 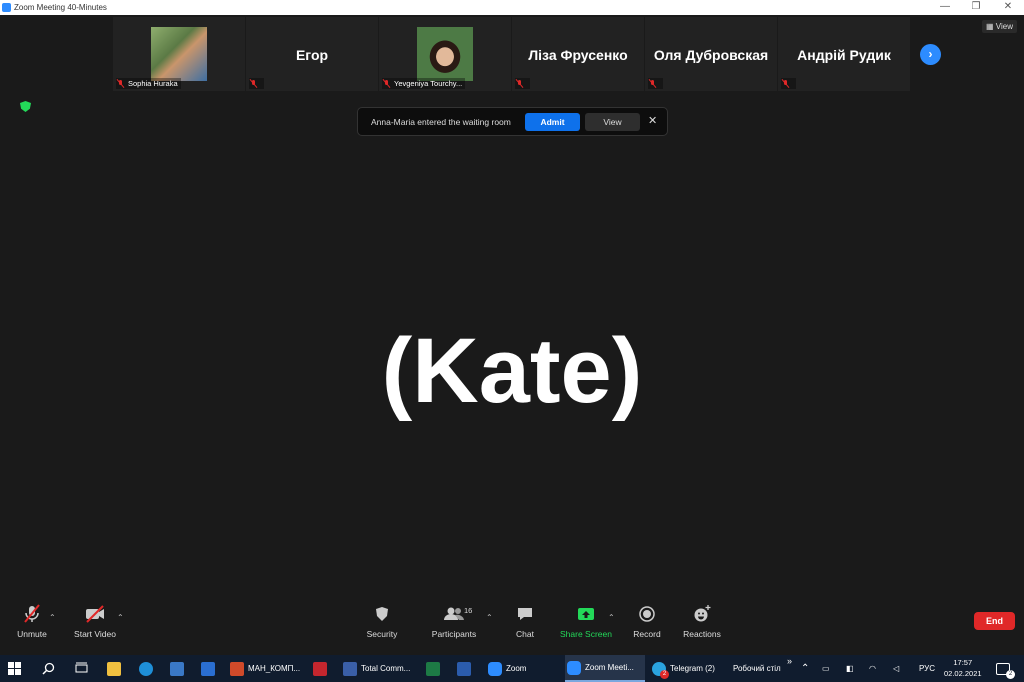 What do you see at coordinates (382, 621) in the screenshot?
I see `security-button: Security` at bounding box center [382, 621].